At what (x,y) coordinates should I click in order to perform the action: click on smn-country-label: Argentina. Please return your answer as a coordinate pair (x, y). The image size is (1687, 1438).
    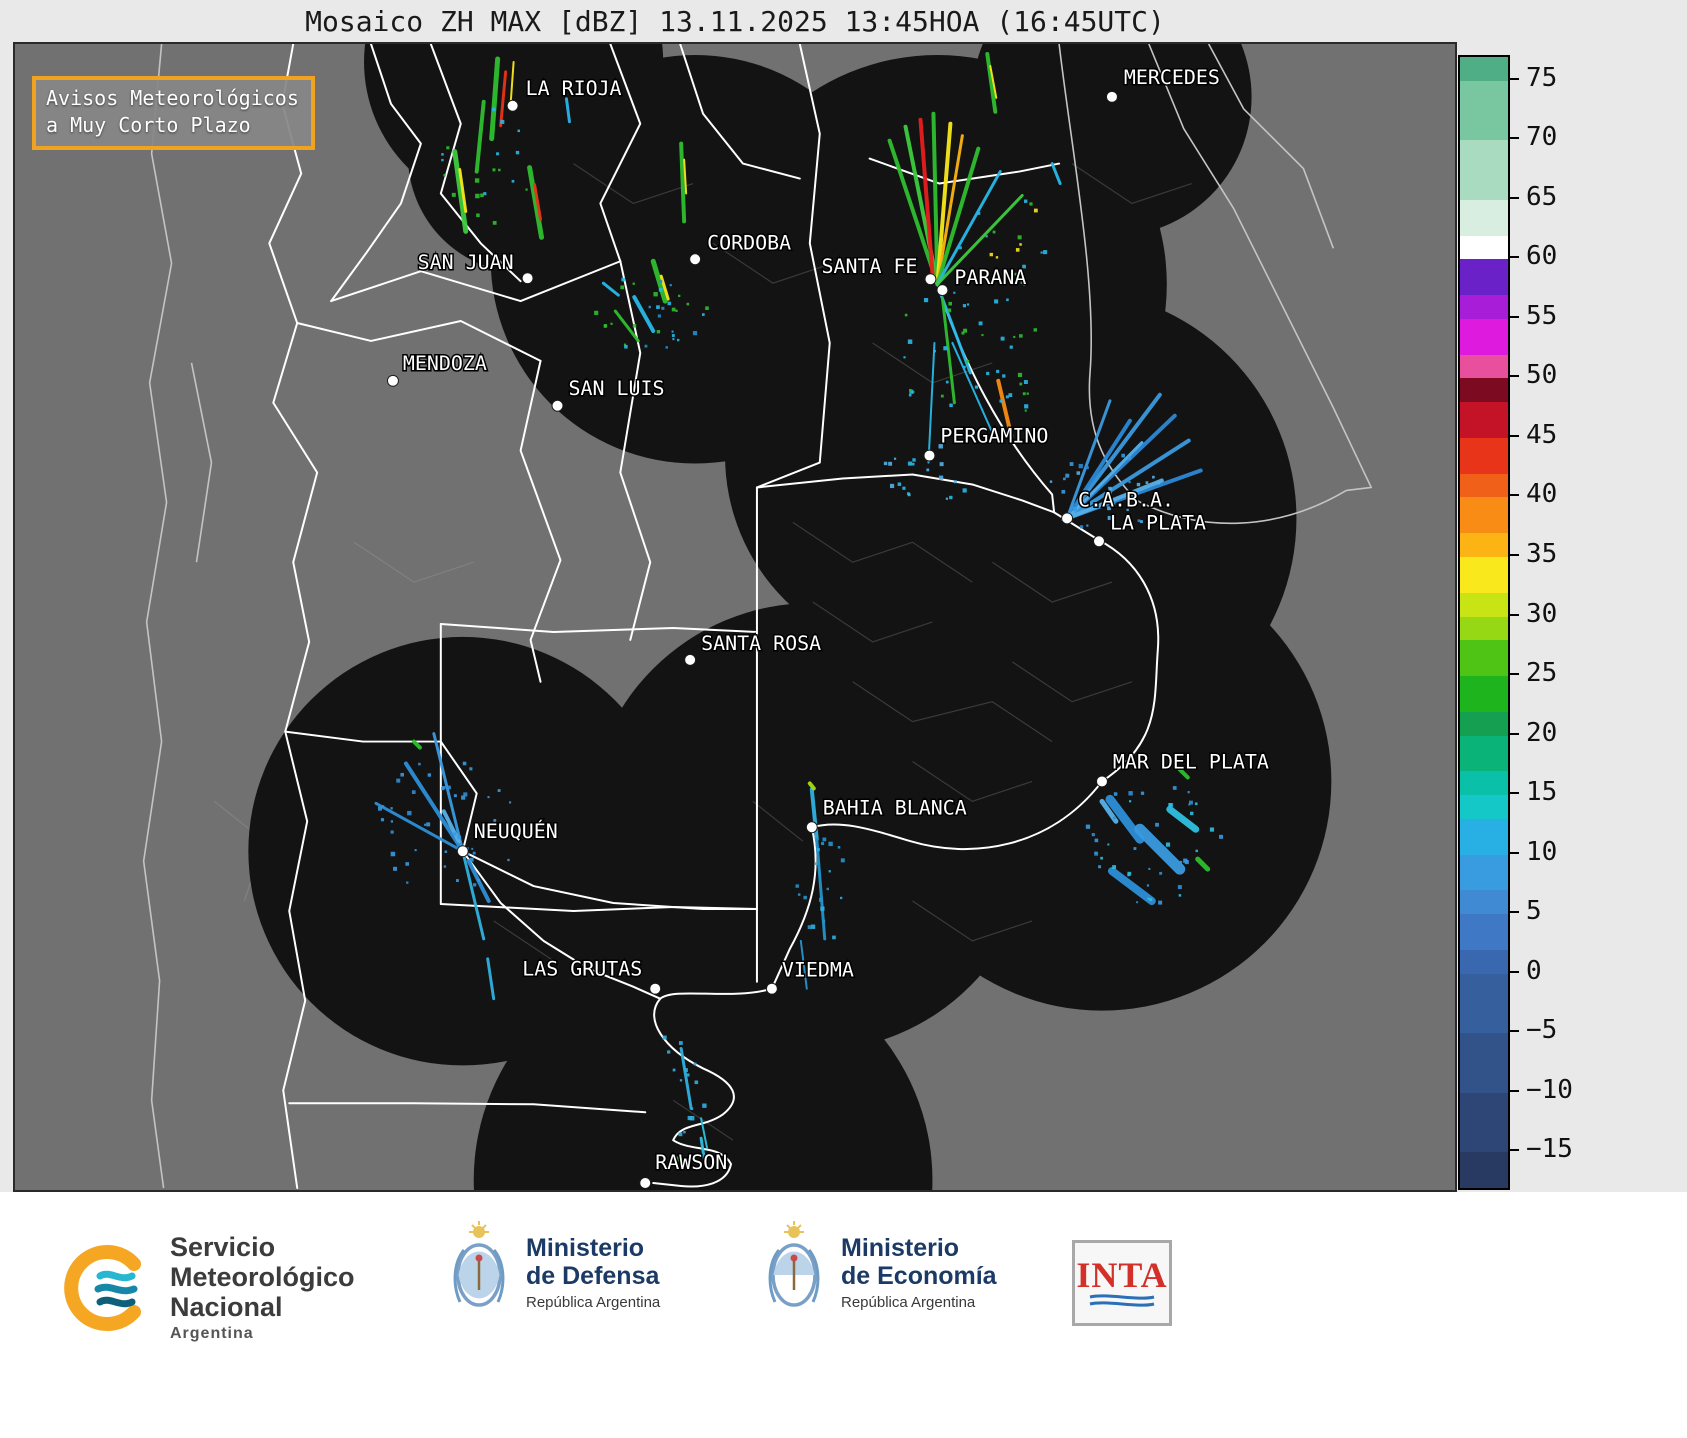
    Looking at the image, I should click on (212, 1333).